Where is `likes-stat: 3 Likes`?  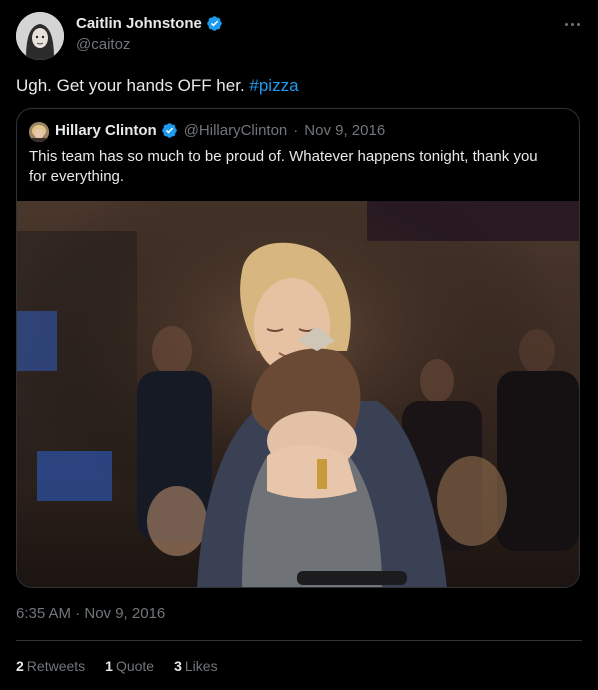 likes-stat: 3 Likes is located at coordinates (195, 666).